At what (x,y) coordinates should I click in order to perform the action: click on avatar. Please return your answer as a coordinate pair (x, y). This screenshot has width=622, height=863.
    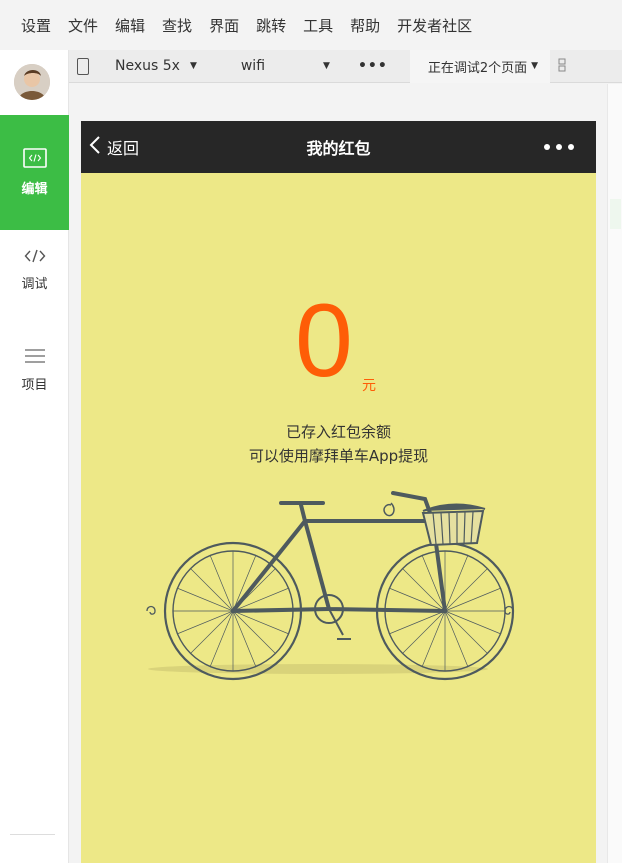
    Looking at the image, I should click on (32, 82).